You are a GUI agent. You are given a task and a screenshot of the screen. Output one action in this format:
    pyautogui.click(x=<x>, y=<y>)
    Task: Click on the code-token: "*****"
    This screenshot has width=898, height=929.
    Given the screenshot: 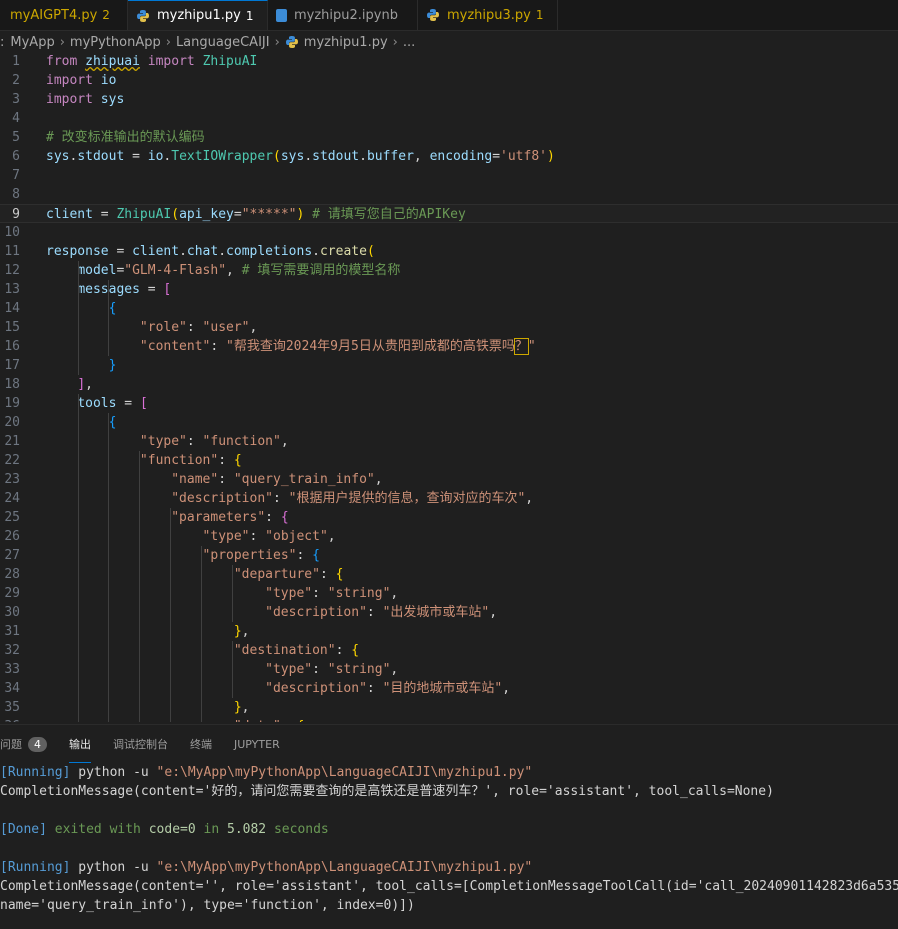 What is the action you would take?
    pyautogui.click(x=269, y=214)
    